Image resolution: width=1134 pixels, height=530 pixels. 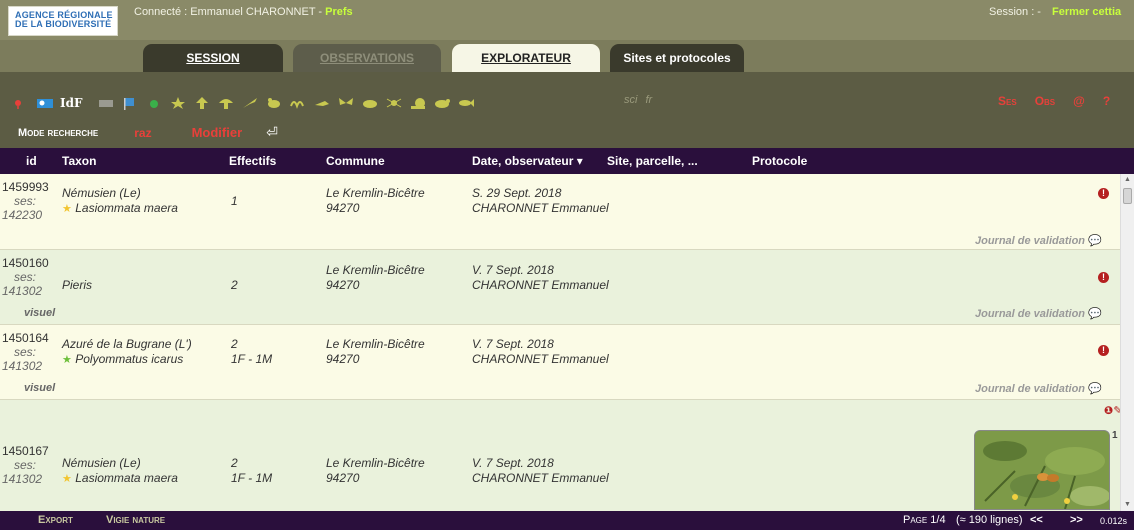 What do you see at coordinates (346, 103) in the screenshot?
I see `butterfly-icon` at bounding box center [346, 103].